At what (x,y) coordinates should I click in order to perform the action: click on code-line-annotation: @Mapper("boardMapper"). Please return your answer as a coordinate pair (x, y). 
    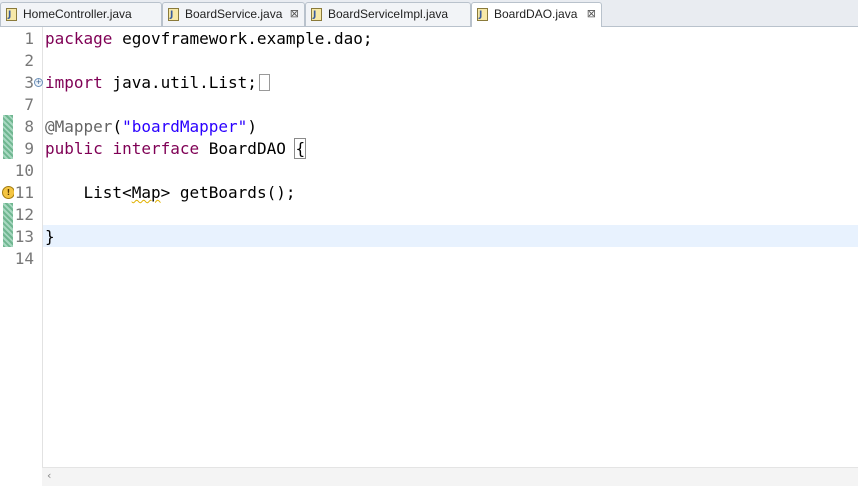
    Looking at the image, I should click on (151, 127).